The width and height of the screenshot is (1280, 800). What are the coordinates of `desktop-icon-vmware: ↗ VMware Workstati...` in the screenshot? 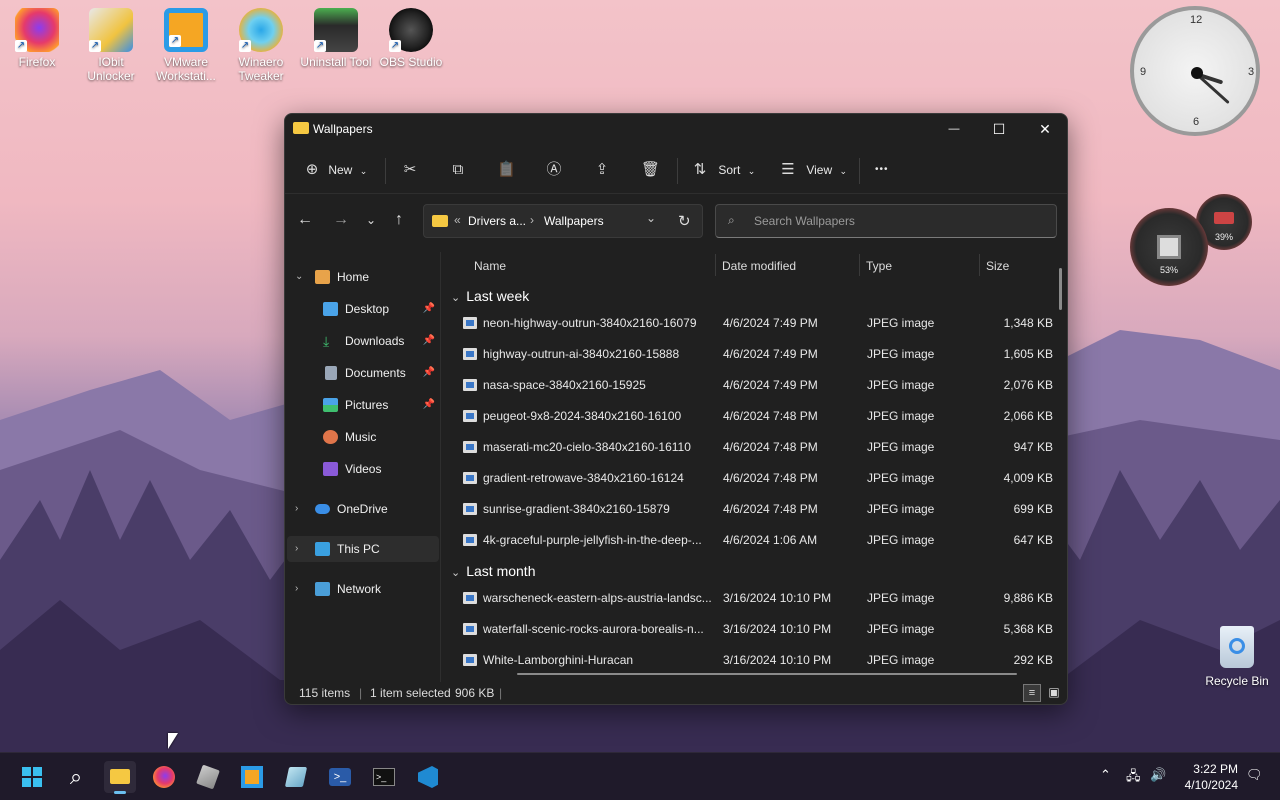 It's located at (186, 45).